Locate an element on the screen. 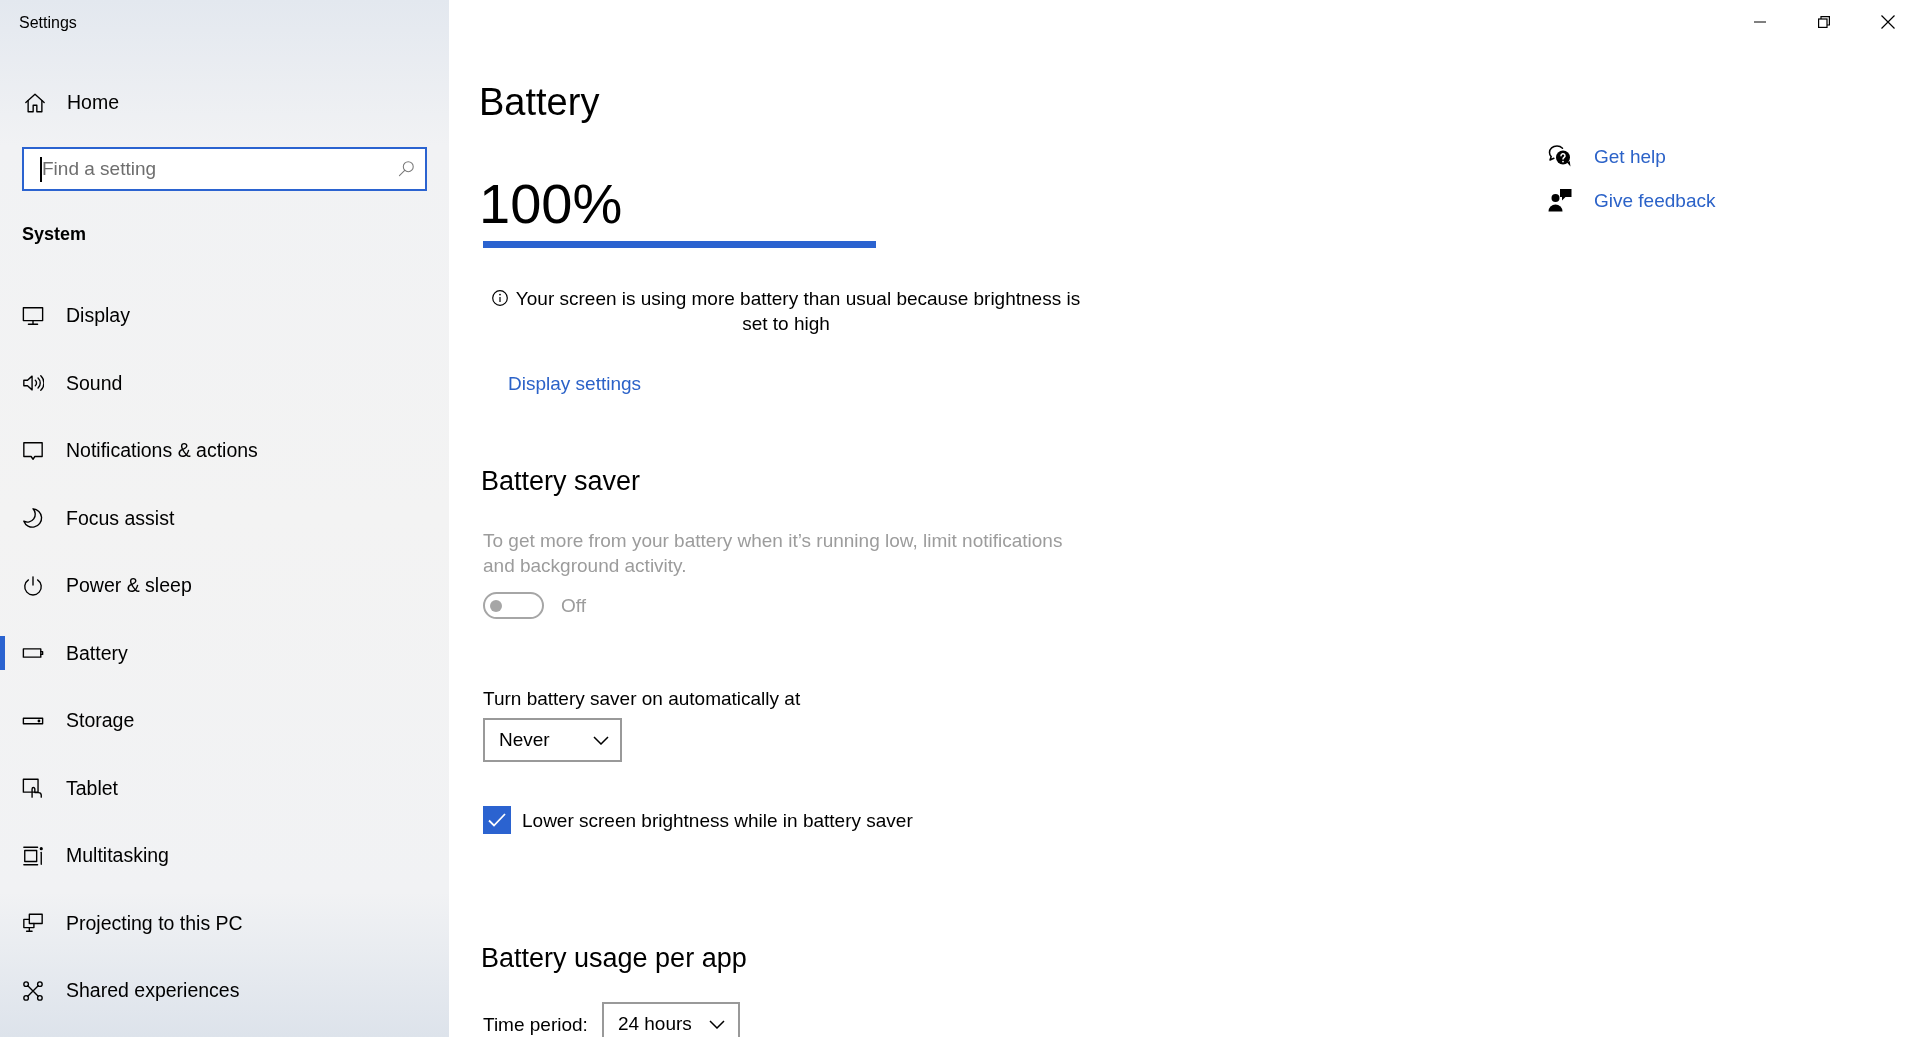 Image resolution: width=1920 pixels, height=1037 pixels. nav-item: Storage is located at coordinates (72, 720).